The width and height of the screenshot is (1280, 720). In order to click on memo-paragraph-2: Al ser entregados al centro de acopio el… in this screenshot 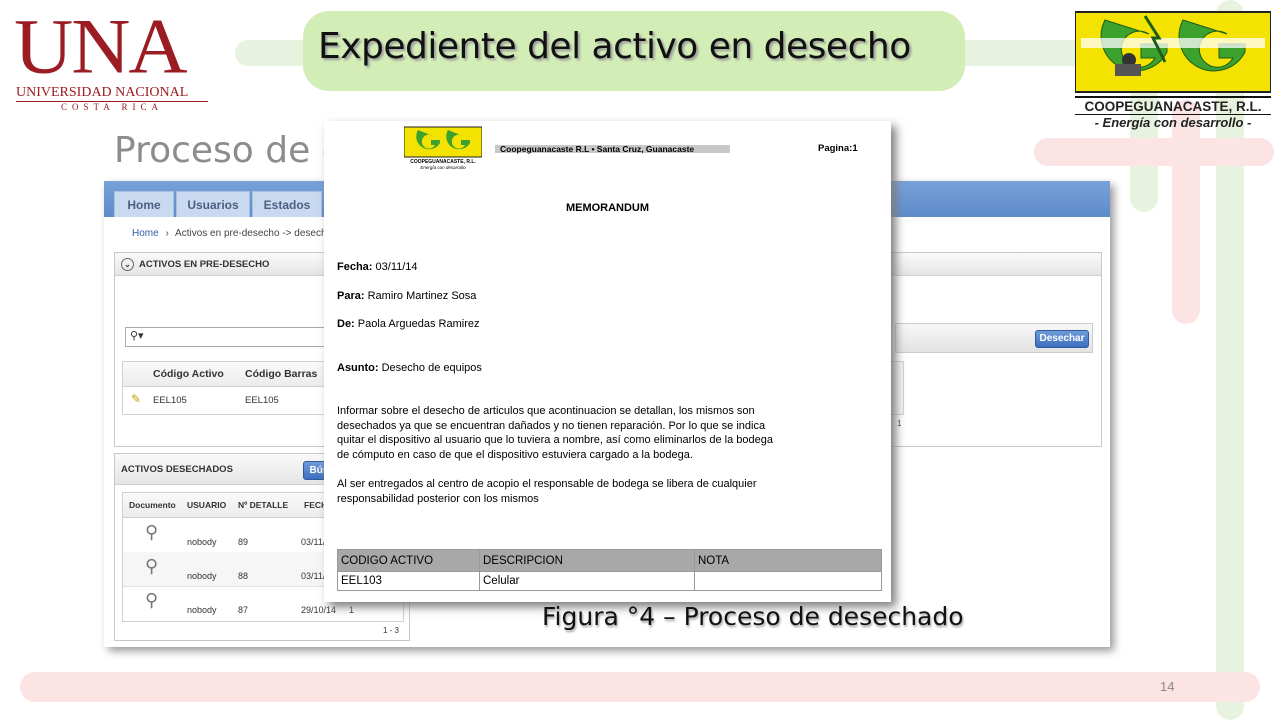, I will do `click(582, 491)`.